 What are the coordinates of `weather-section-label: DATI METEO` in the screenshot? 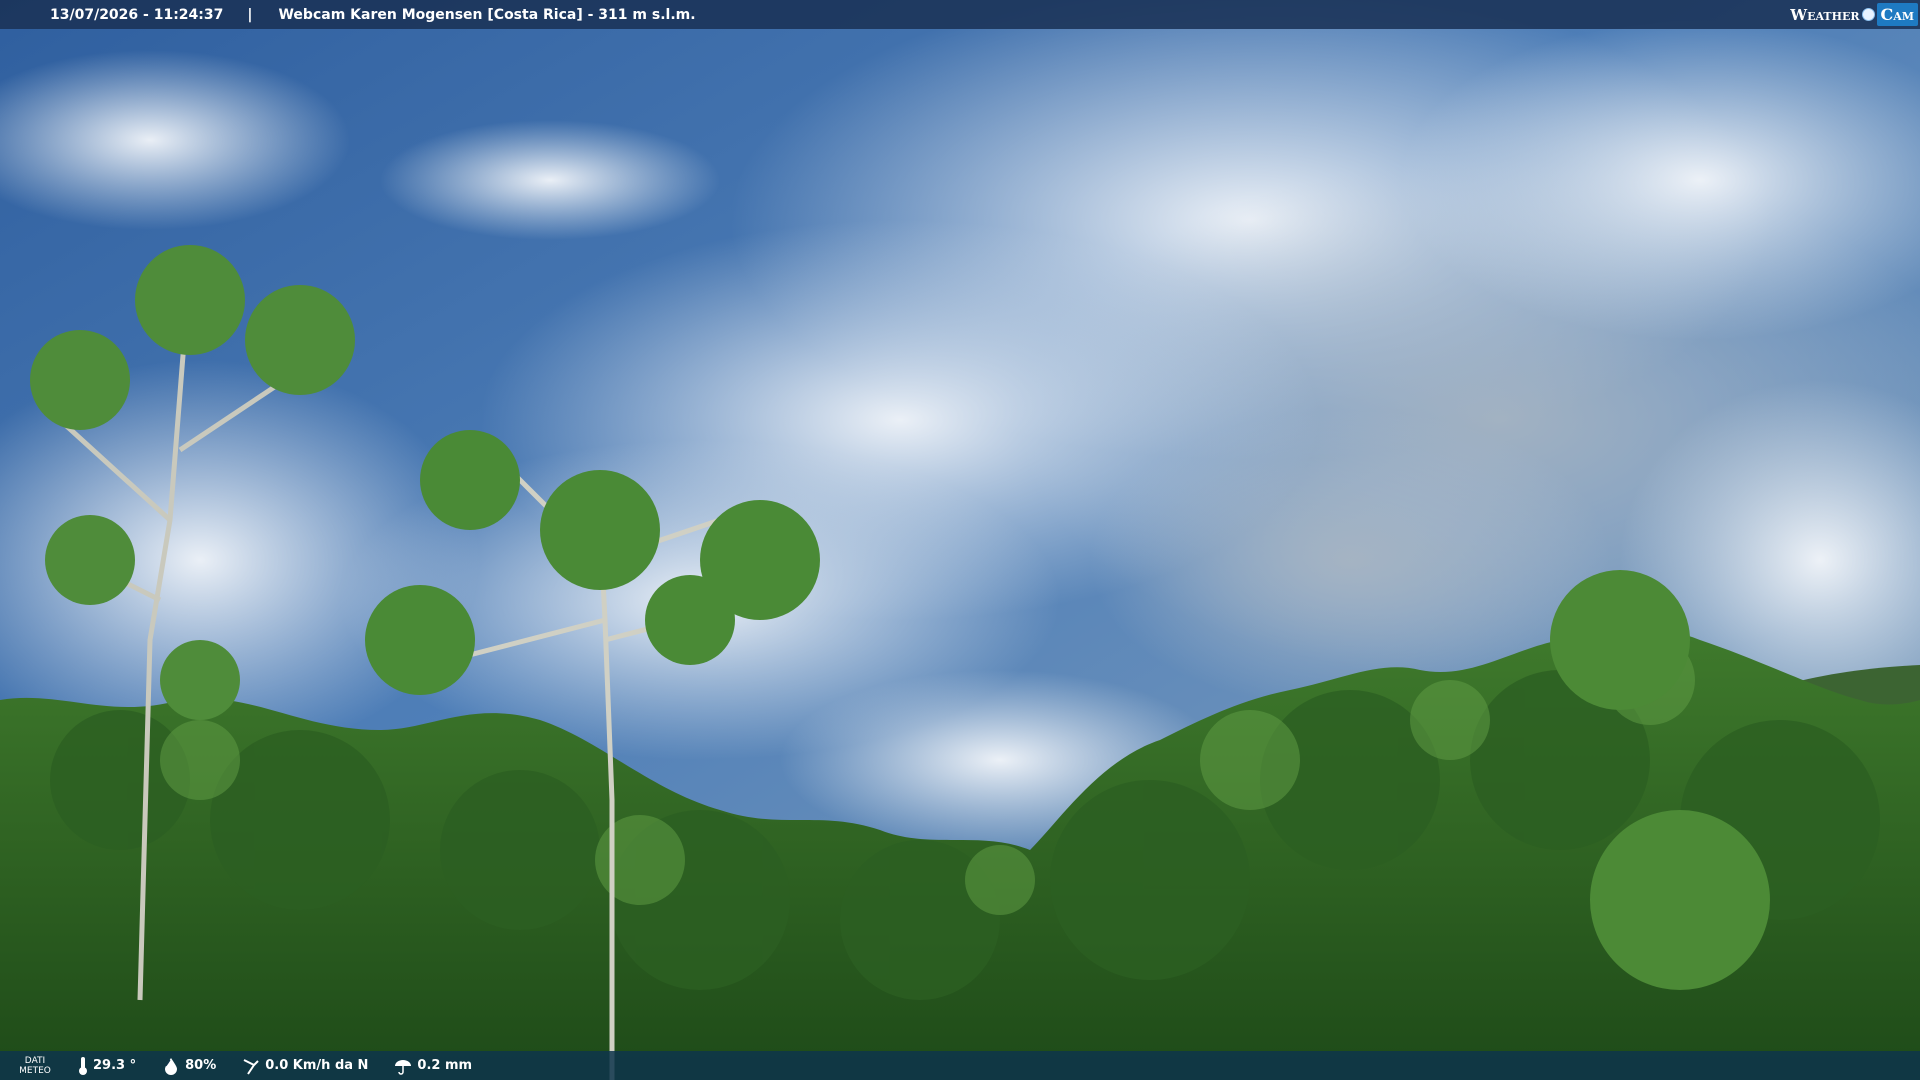 It's located at (35, 1066).